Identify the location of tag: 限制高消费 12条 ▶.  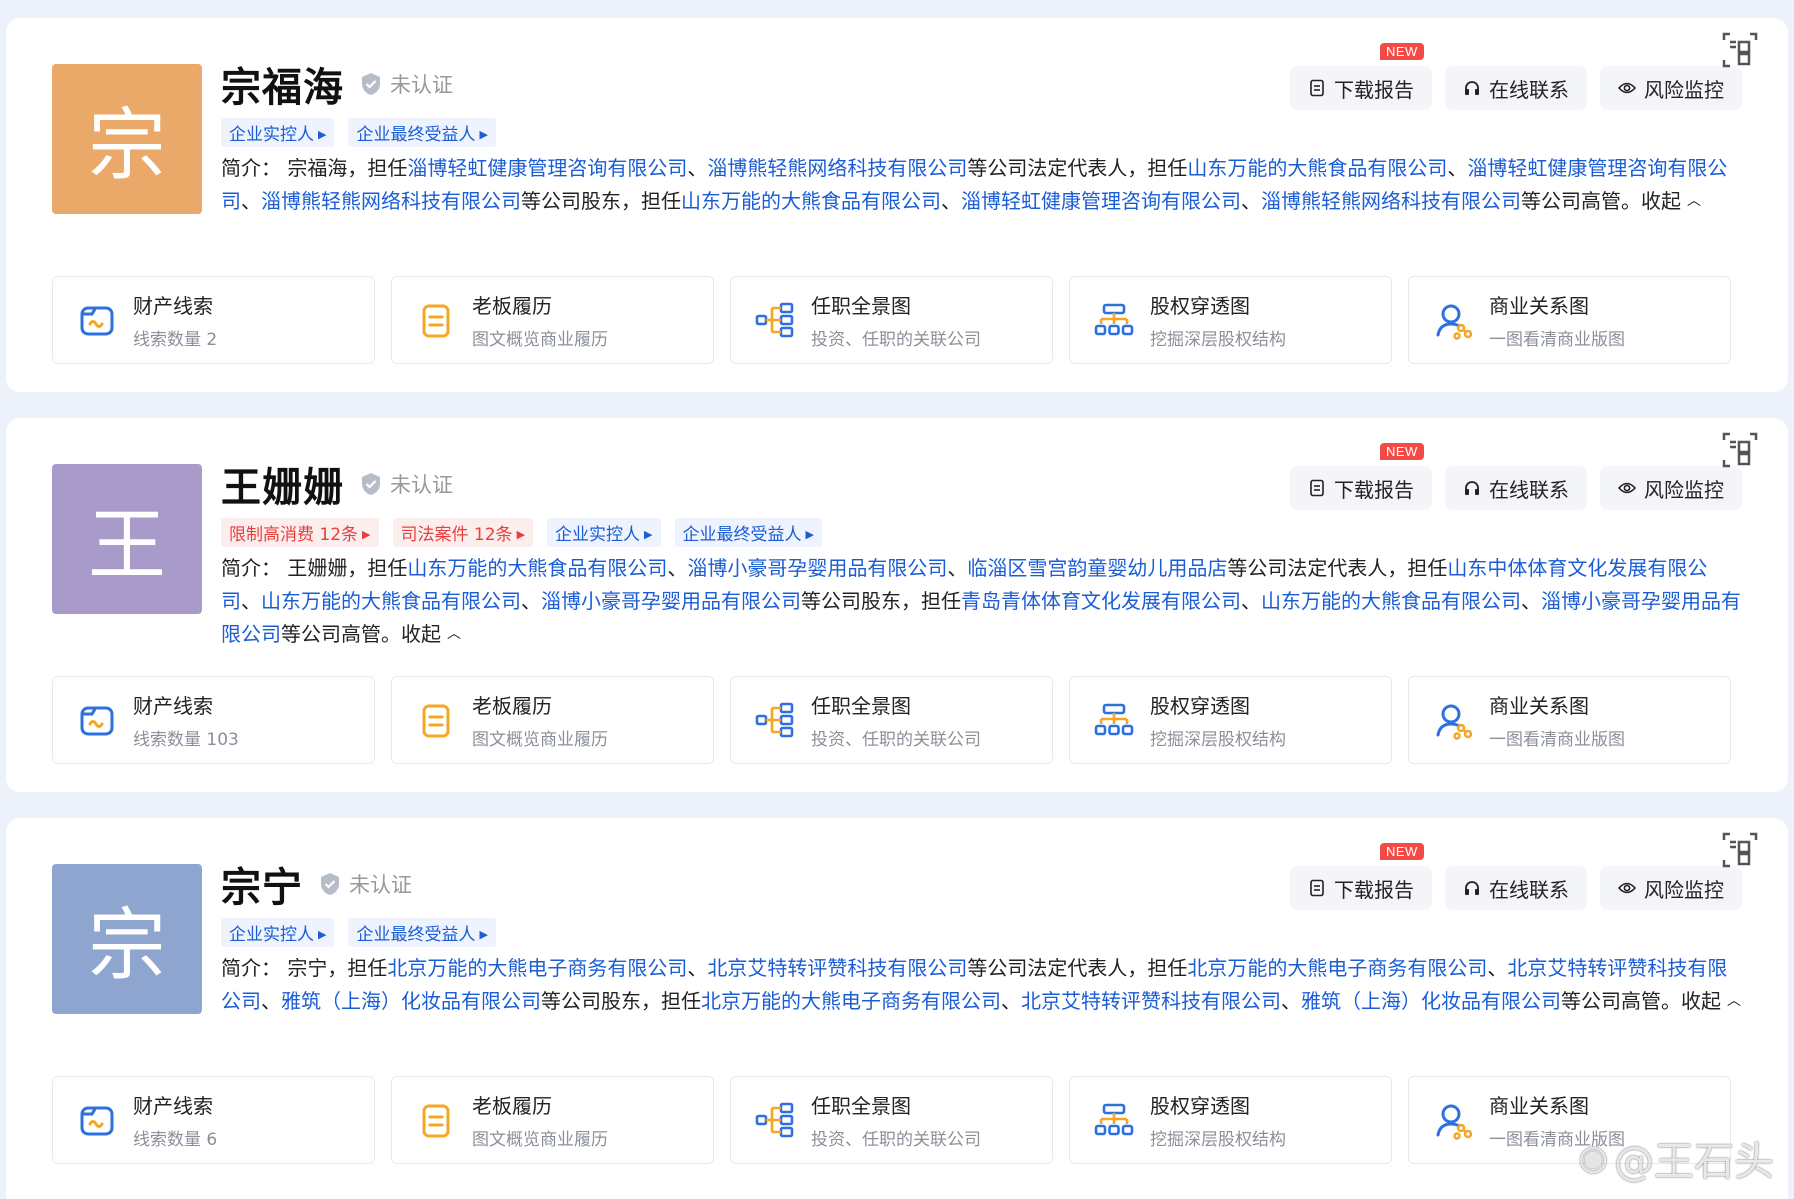
(300, 532).